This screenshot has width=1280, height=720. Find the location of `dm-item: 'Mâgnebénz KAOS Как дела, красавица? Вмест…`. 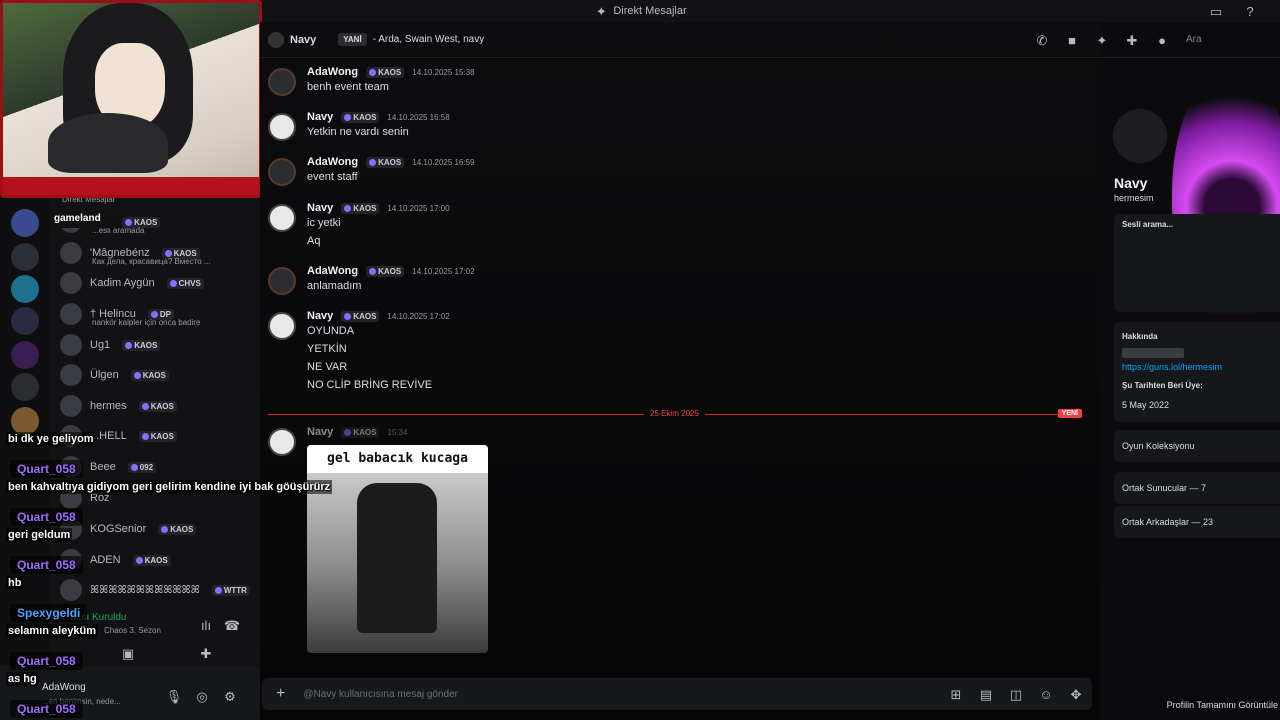

dm-item: 'Mâgnebénz KAOS Как дела, красавица? Вмест… is located at coordinates (160, 253).